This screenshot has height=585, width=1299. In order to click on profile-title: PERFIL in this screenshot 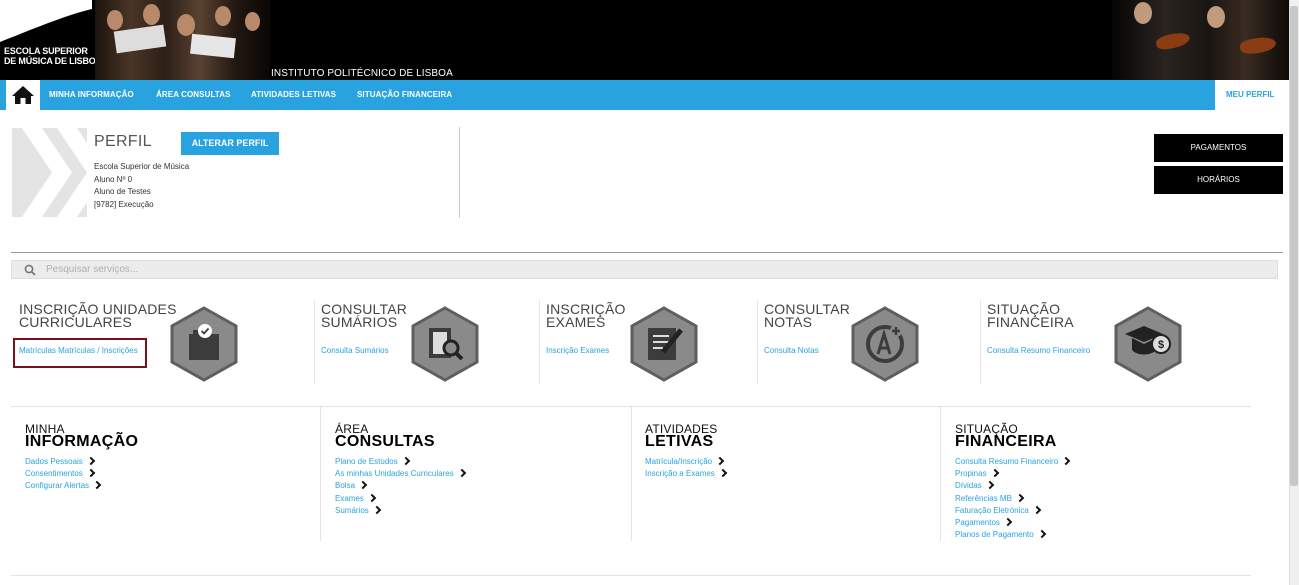, I will do `click(123, 141)`.